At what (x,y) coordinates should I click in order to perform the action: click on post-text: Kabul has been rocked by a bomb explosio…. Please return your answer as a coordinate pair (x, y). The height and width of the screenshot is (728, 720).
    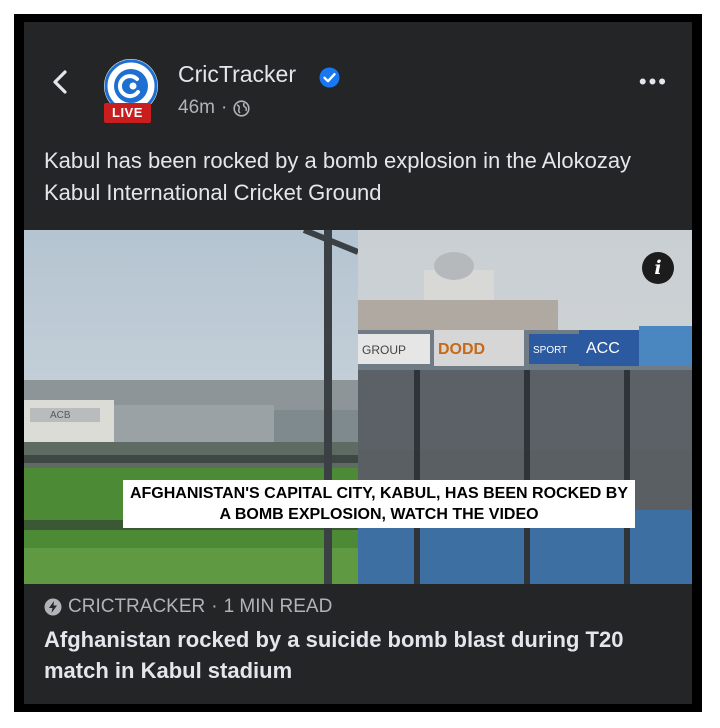
    Looking at the image, I should click on (338, 176).